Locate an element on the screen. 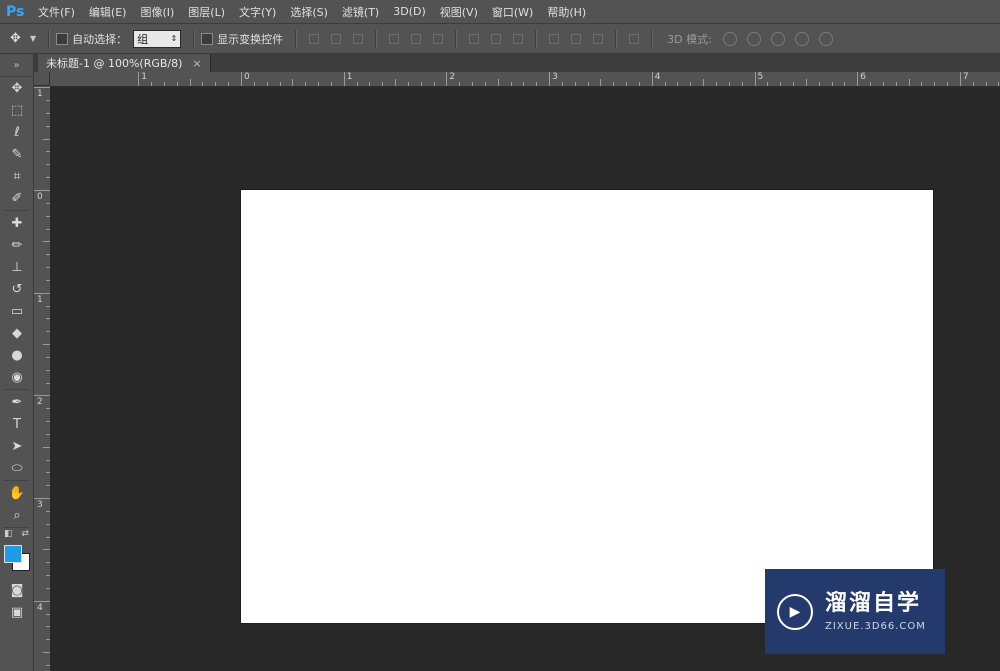 This screenshot has width=1000, height=671. align-top-icon is located at coordinates (314, 39).